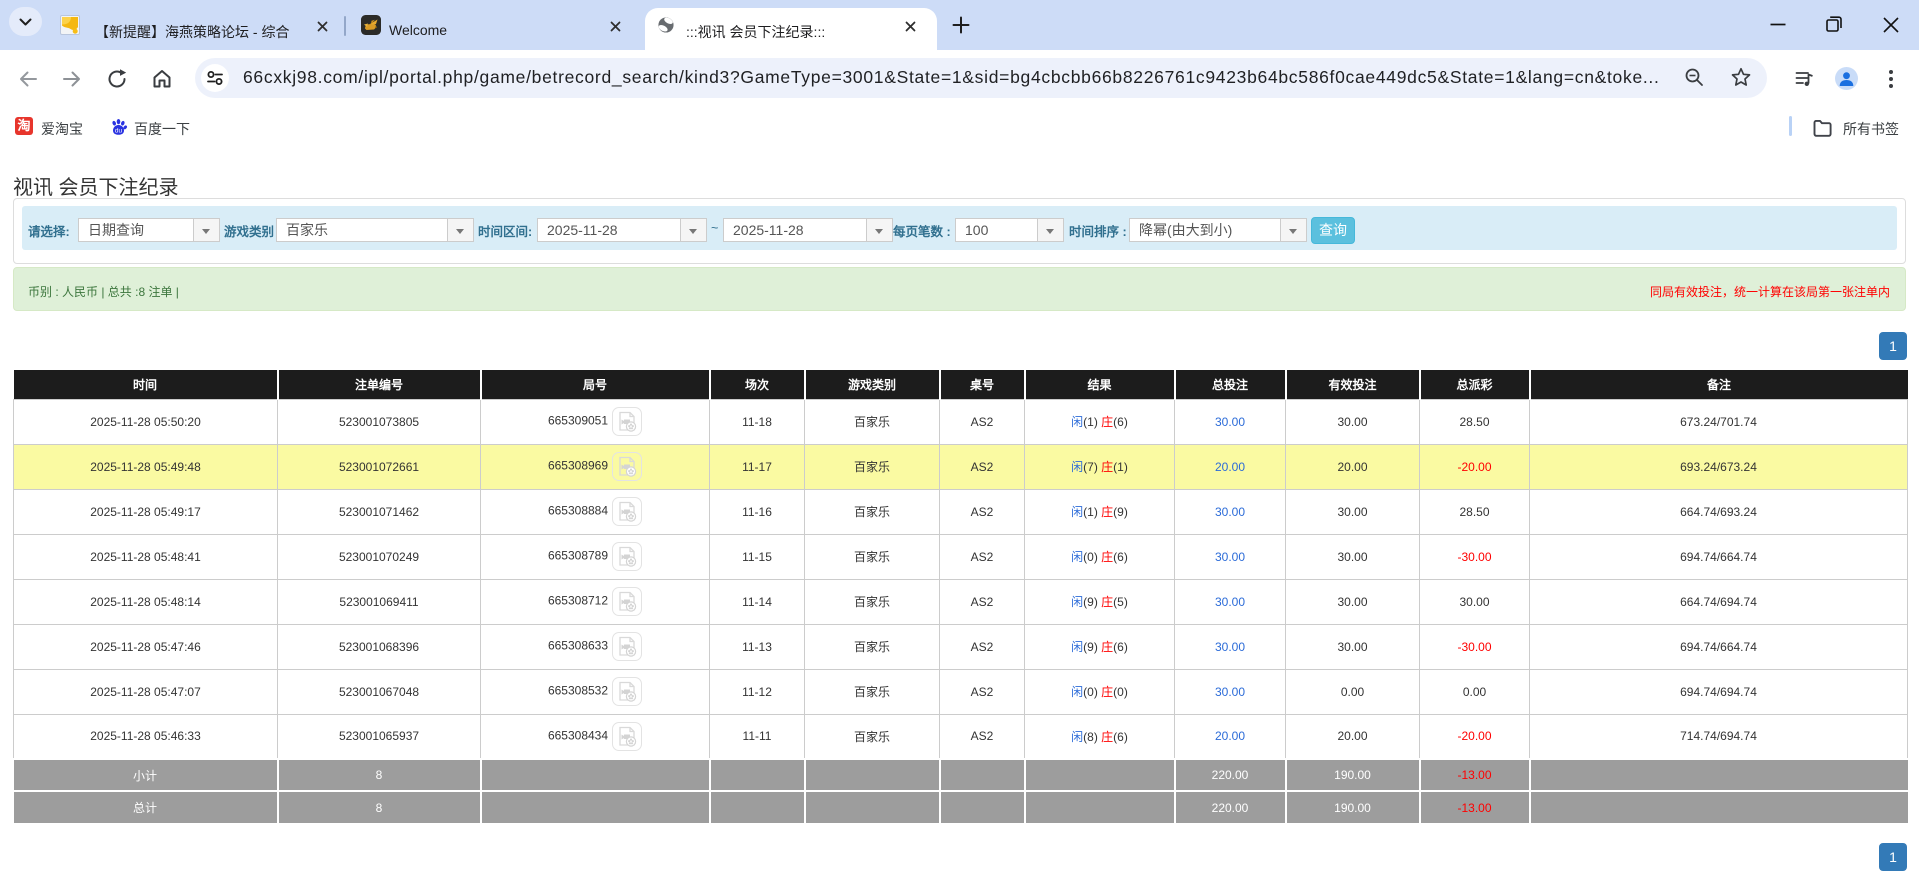 This screenshot has height=894, width=1919. I want to click on svg-text: du, so click(119, 131).